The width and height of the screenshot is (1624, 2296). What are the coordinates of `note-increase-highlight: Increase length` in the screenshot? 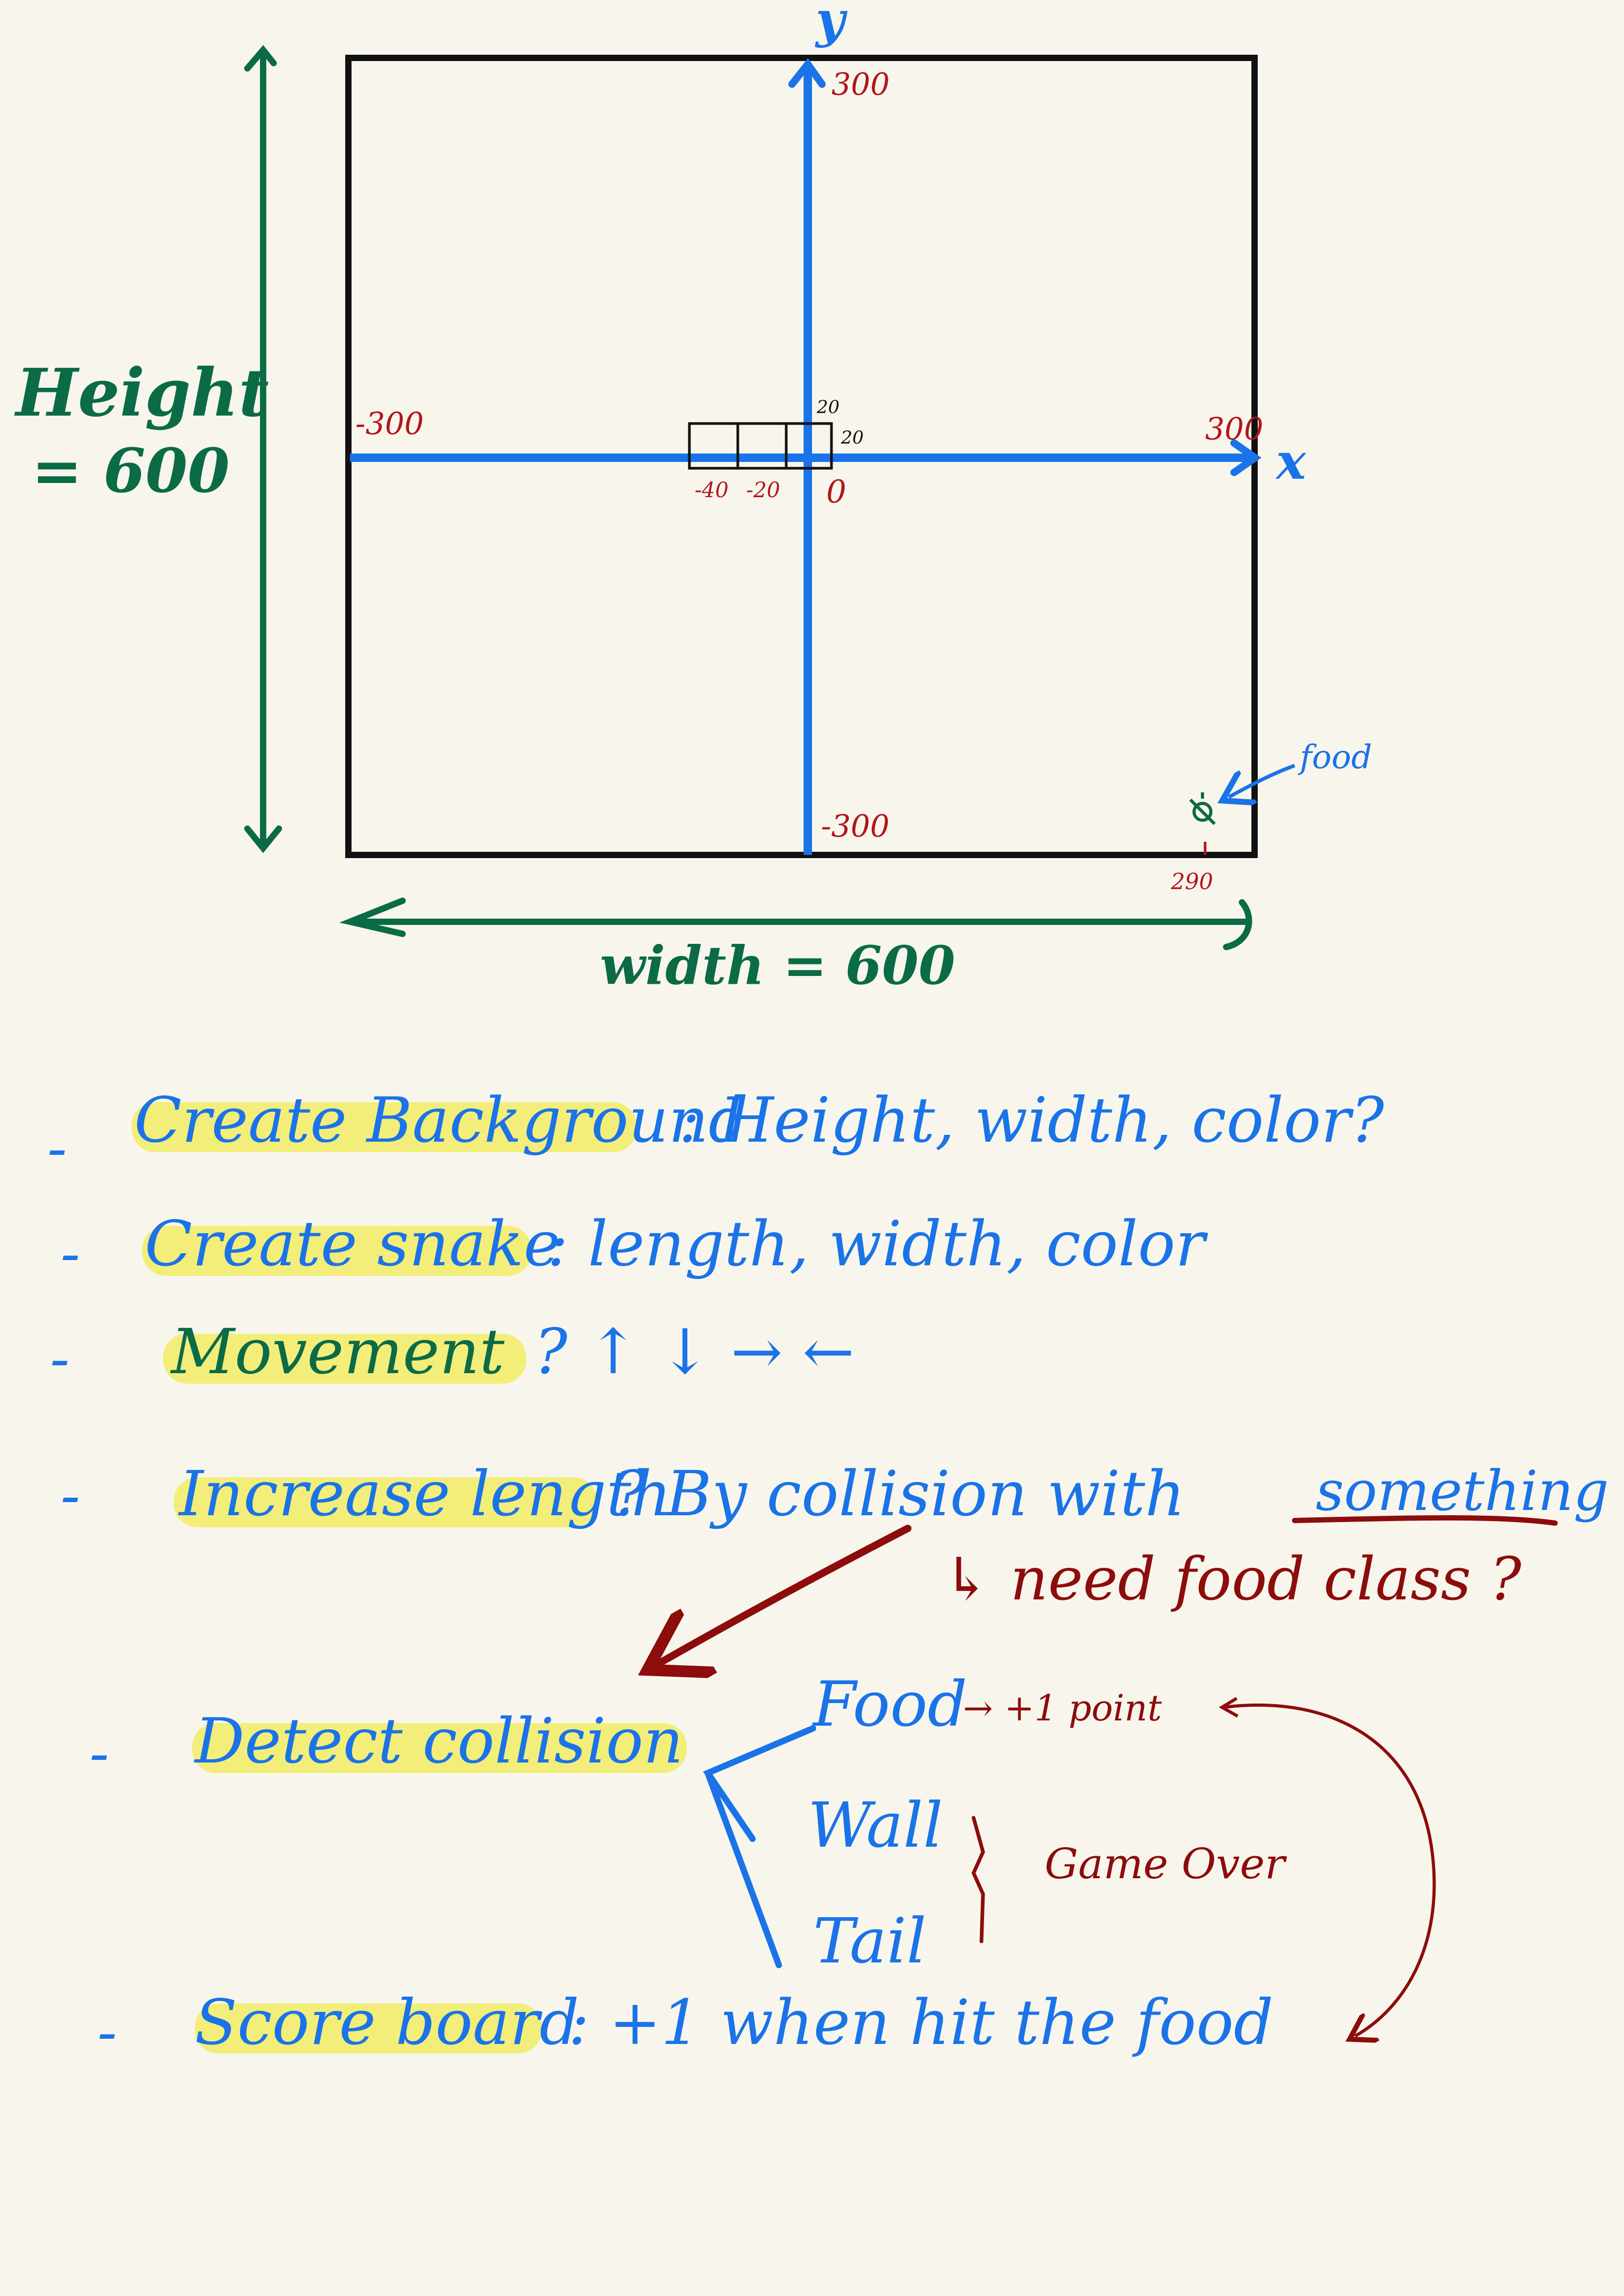 It's located at (425, 1493).